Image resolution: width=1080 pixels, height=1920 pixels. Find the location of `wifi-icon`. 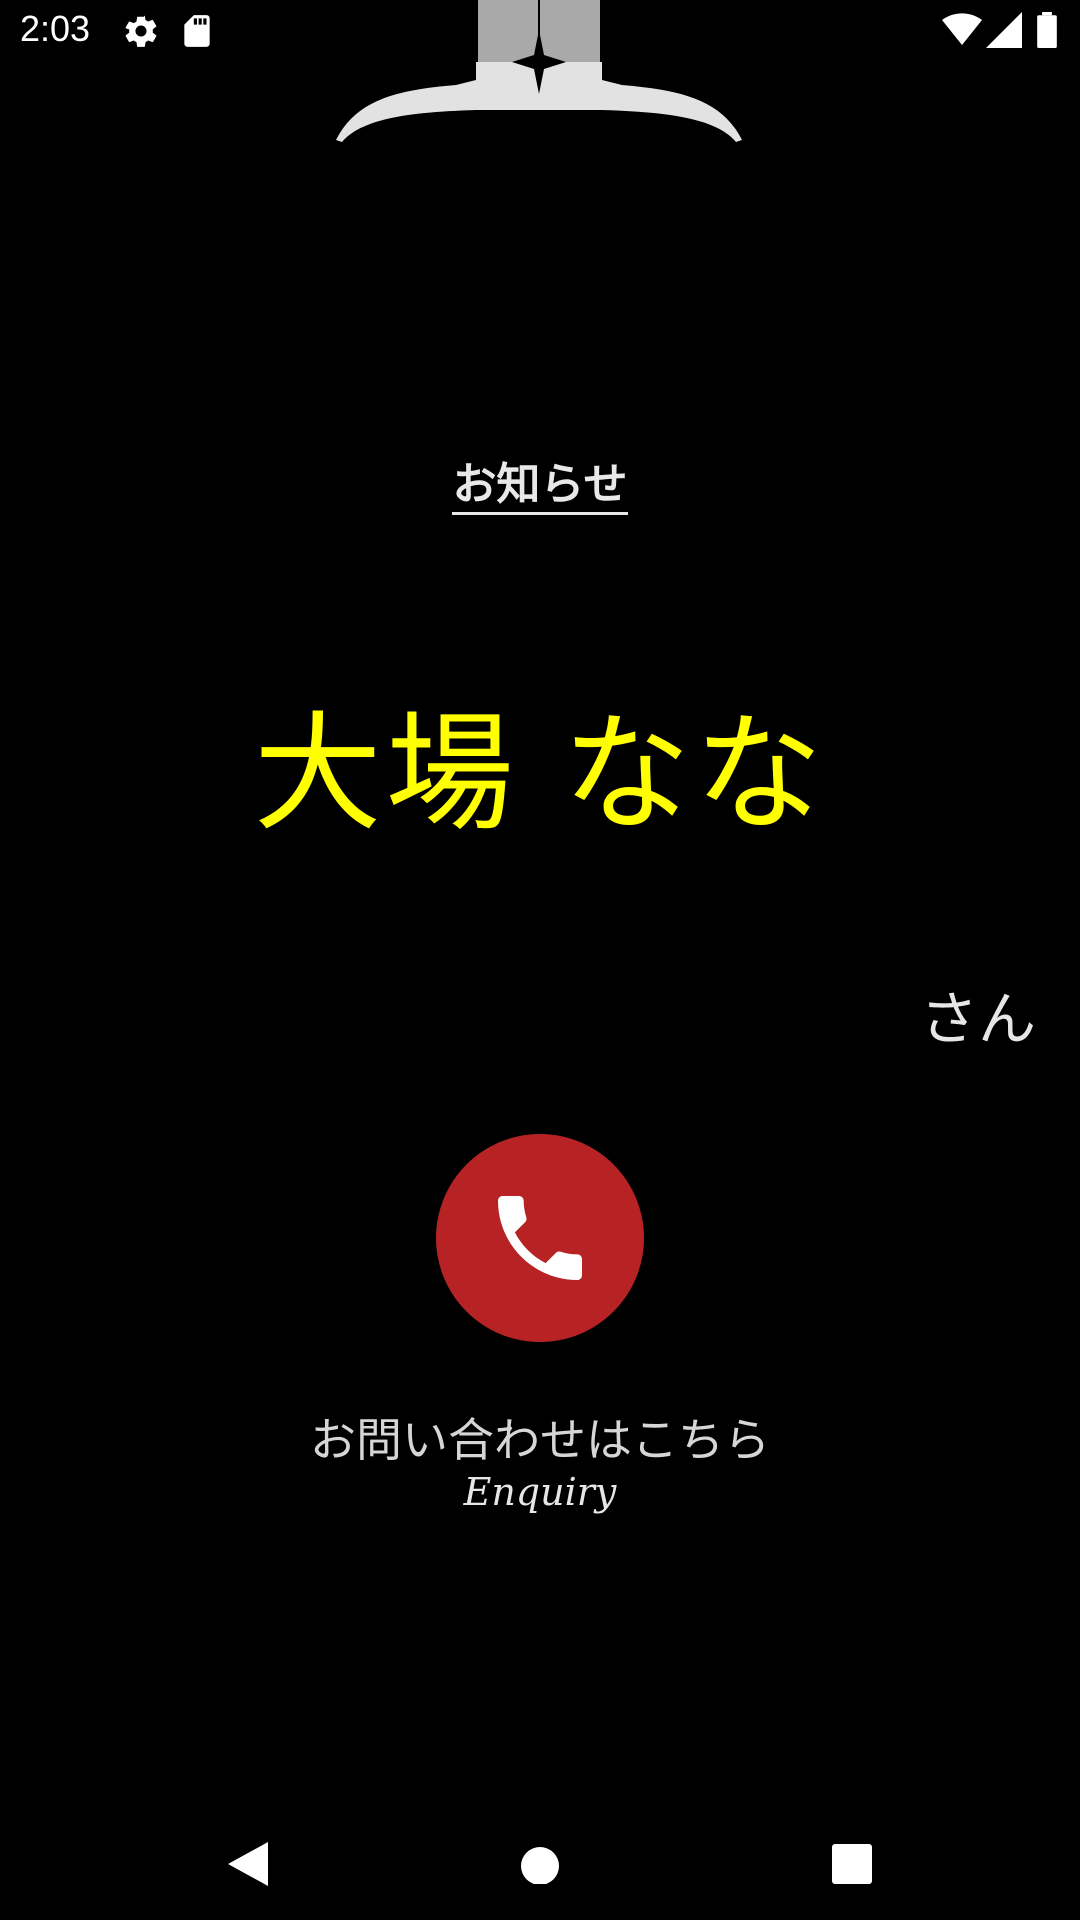

wifi-icon is located at coordinates (962, 29).